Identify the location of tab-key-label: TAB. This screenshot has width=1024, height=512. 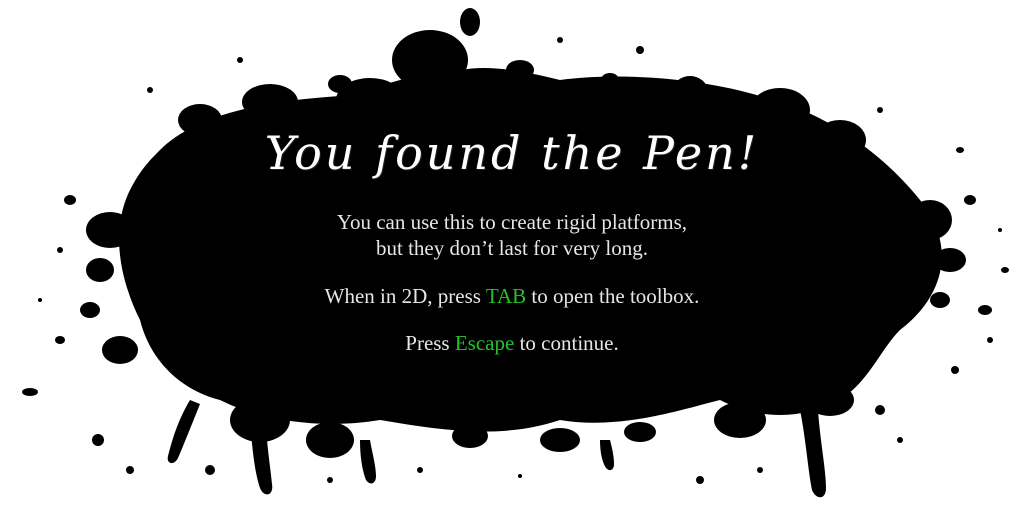
(506, 296).